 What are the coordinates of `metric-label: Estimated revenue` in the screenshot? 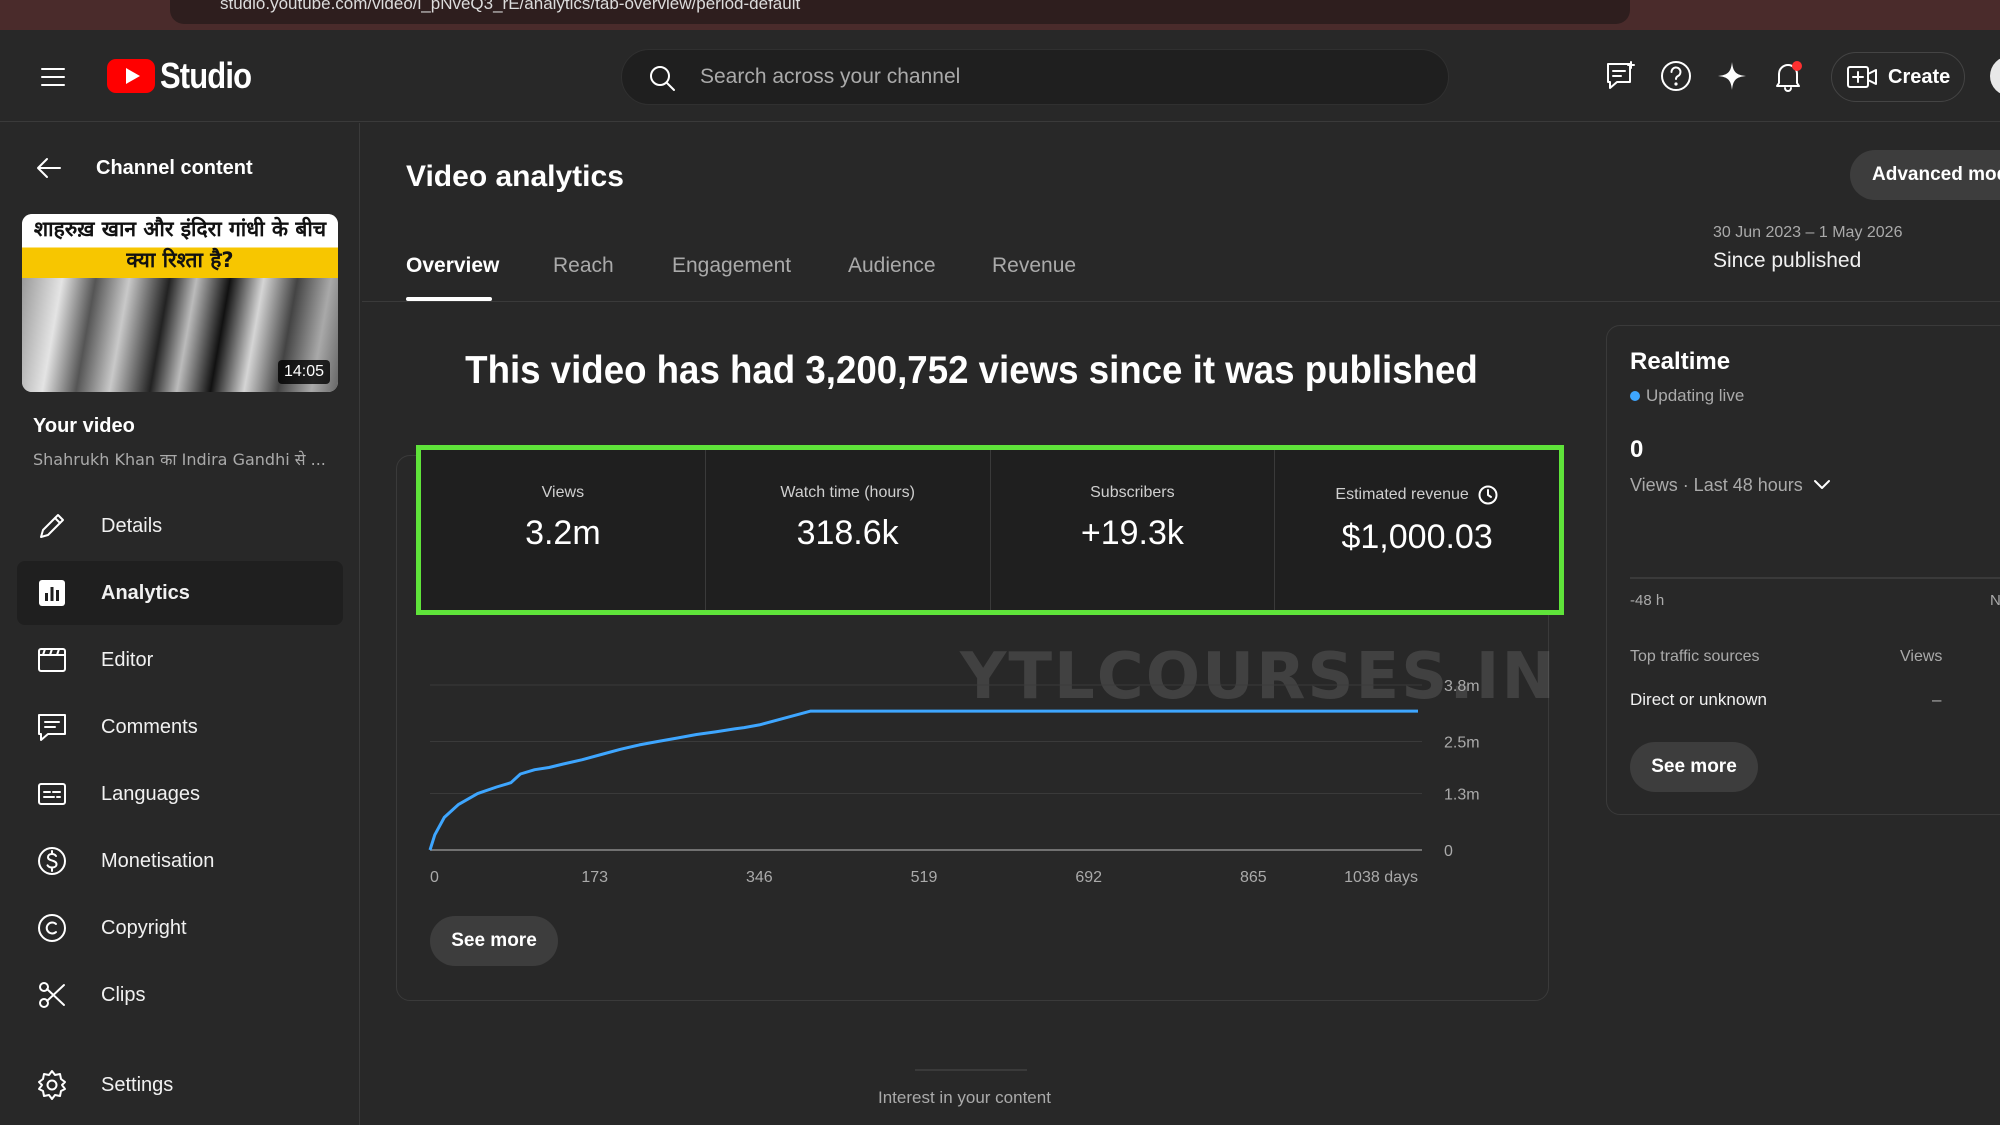 It's located at (1402, 494).